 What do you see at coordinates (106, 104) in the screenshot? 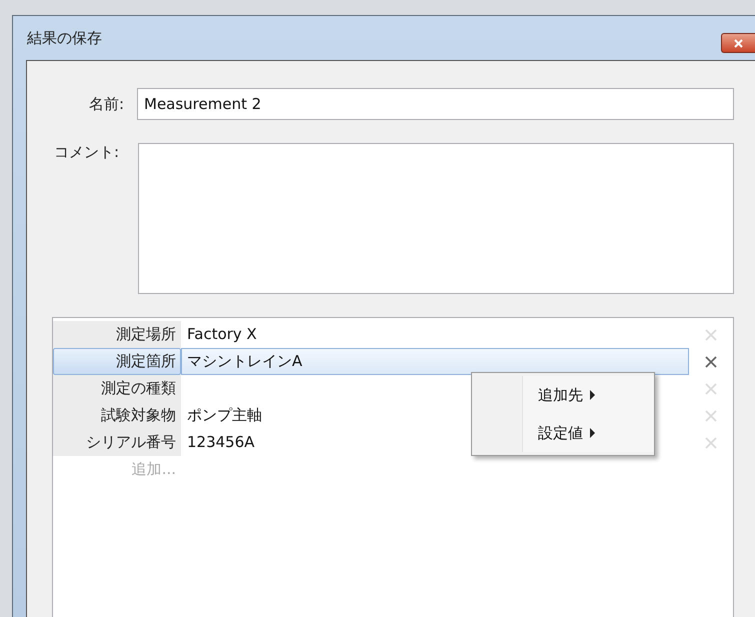
I see `field-label: 名前:` at bounding box center [106, 104].